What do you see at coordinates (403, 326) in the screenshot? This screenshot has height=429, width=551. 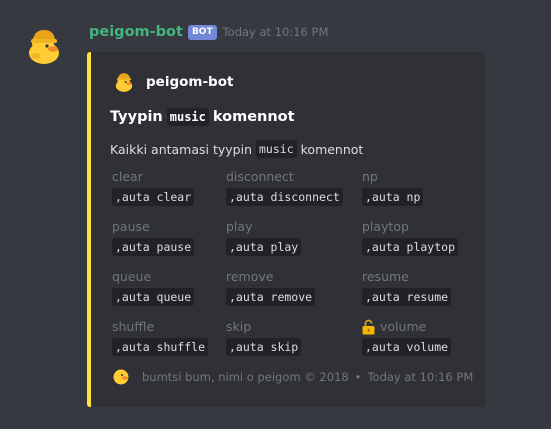 I see `field-name-text: volume` at bounding box center [403, 326].